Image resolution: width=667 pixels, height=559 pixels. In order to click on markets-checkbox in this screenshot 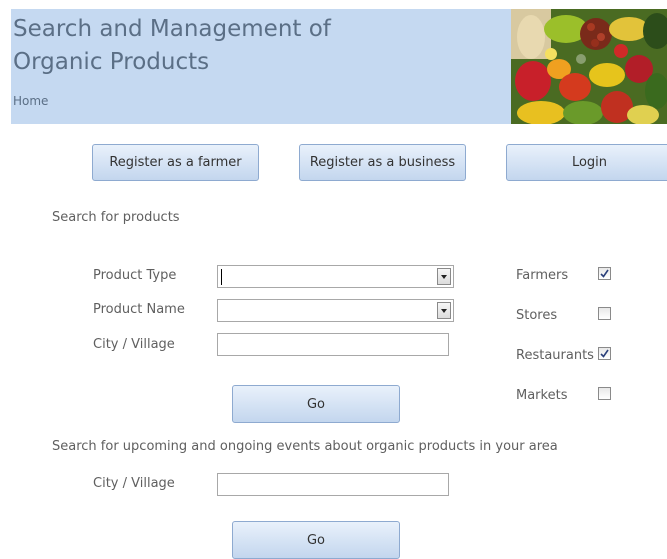, I will do `click(604, 393)`.